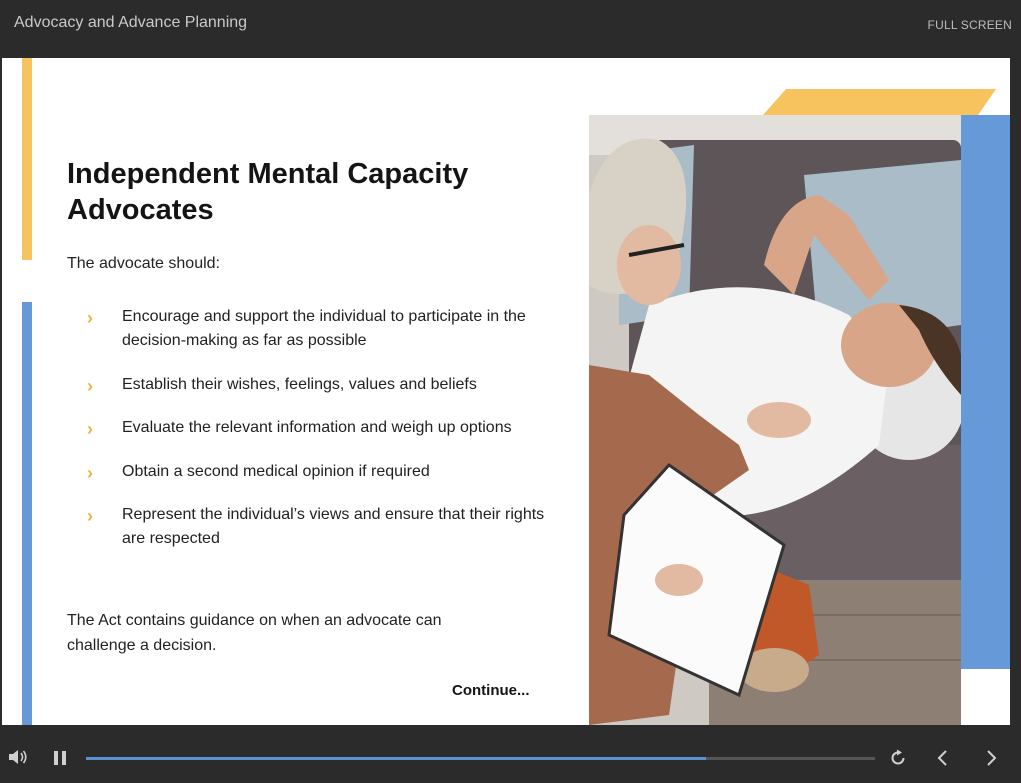 This screenshot has width=1021, height=783. I want to click on progress-bar, so click(480, 758).